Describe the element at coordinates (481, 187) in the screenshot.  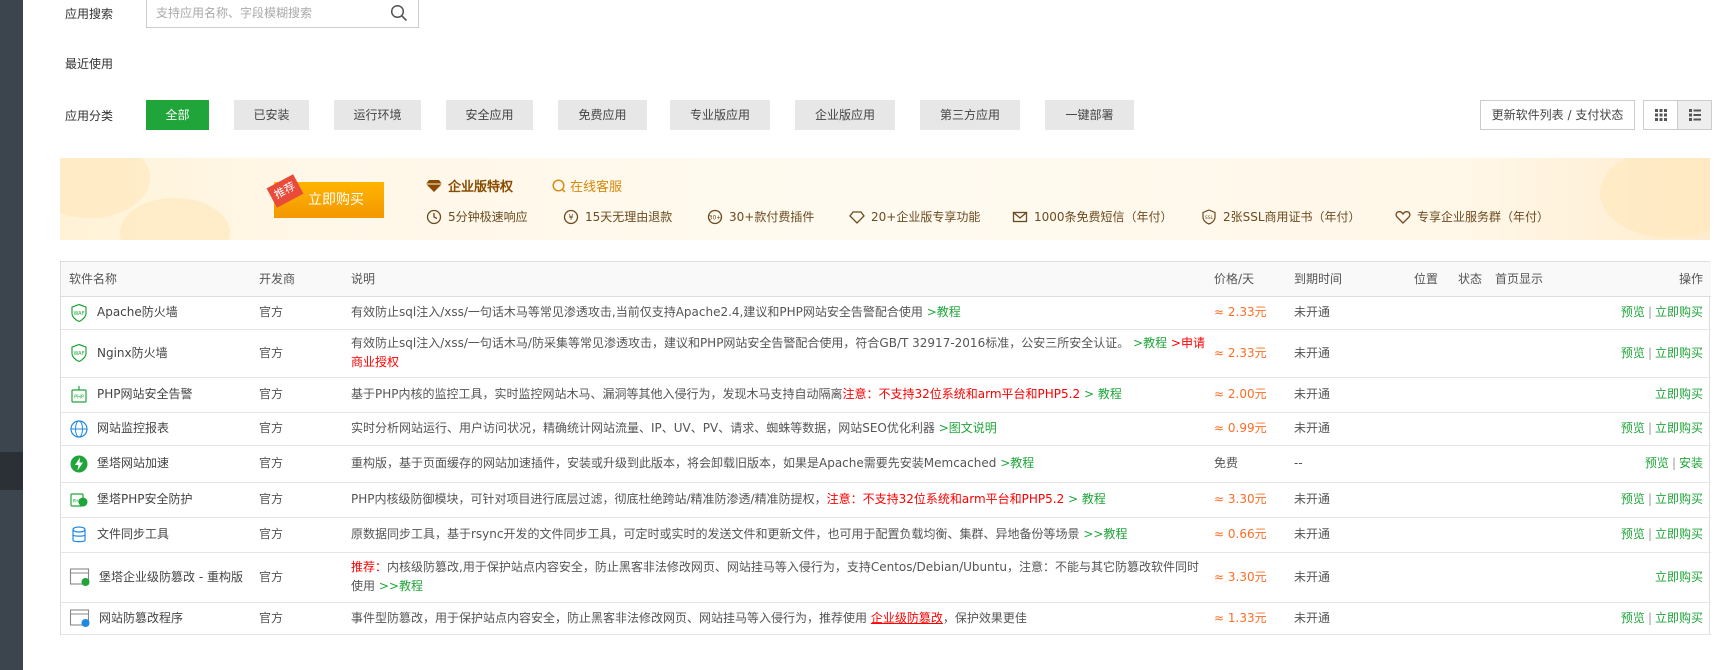
I see `enterprise-title-text: 企业版特权` at that location.